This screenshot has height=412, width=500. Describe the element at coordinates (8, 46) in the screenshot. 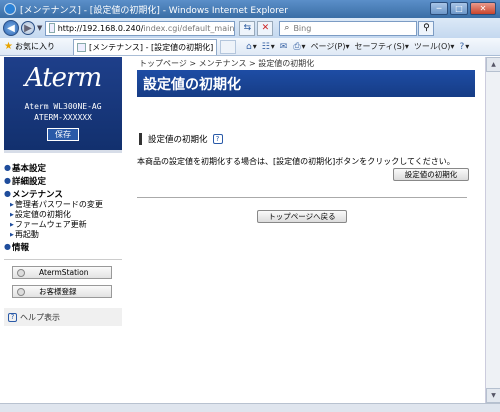

I see `star-icon: ★` at that location.